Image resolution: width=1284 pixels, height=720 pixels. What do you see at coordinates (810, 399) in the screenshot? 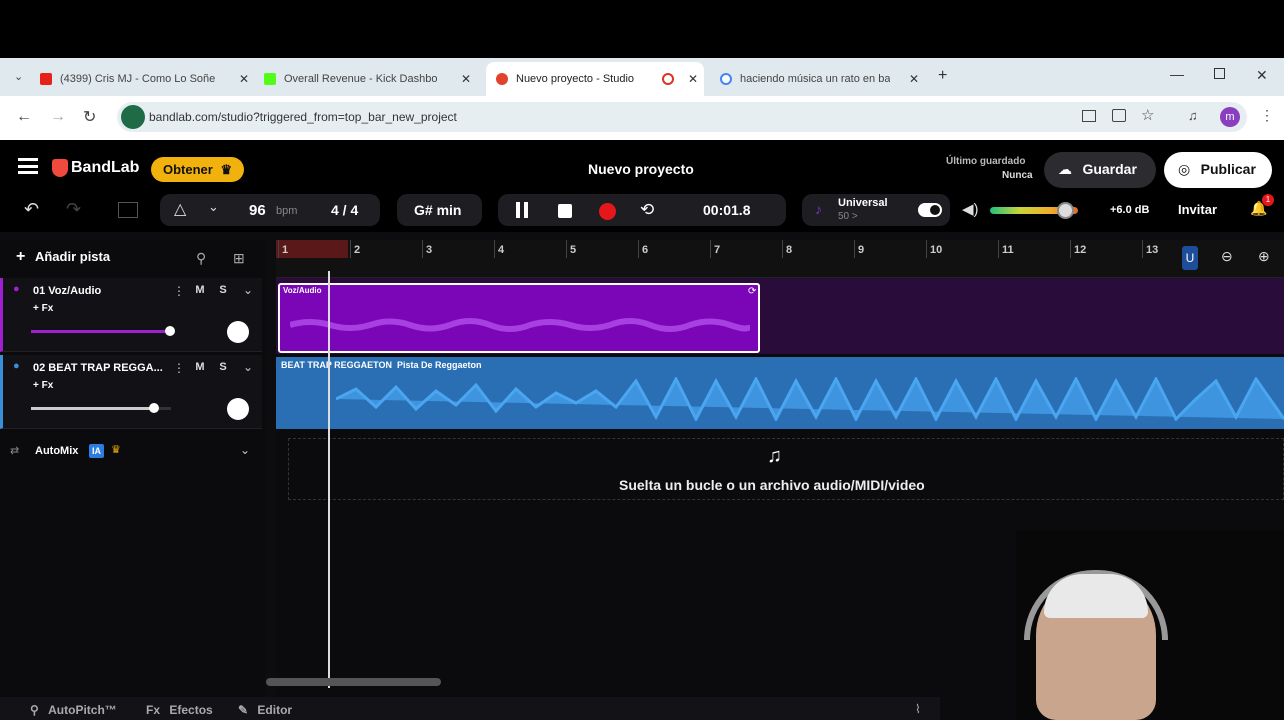
I see `waveform` at bounding box center [810, 399].